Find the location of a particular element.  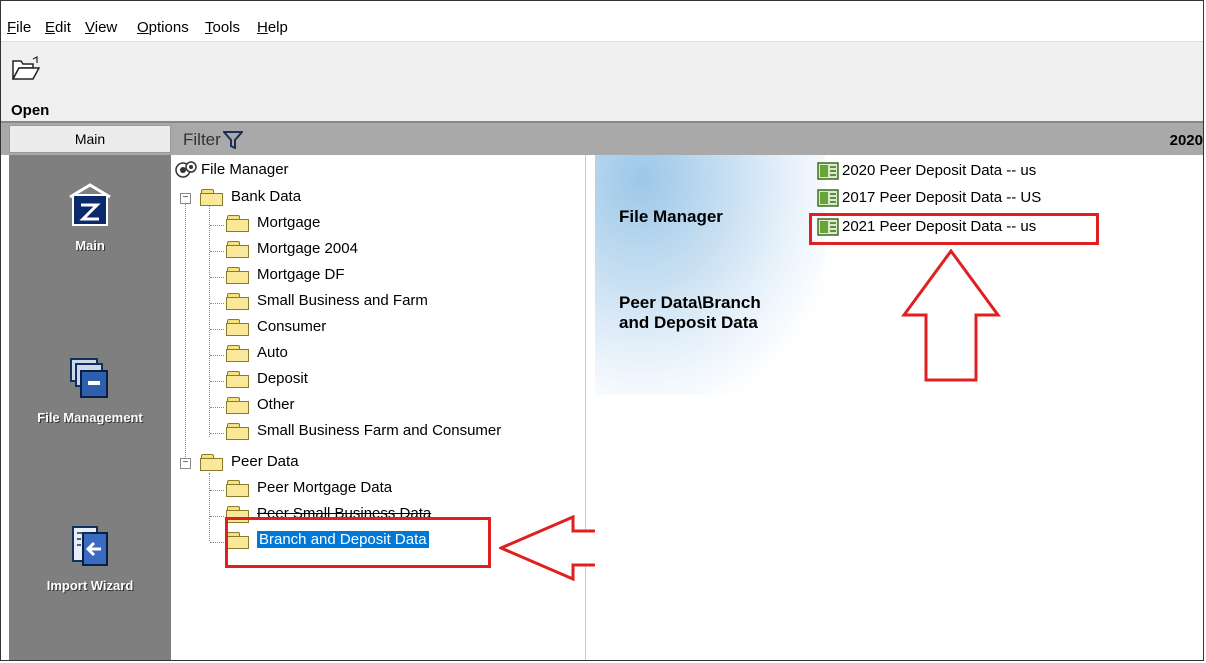

open-label: Open is located at coordinates (30, 110).